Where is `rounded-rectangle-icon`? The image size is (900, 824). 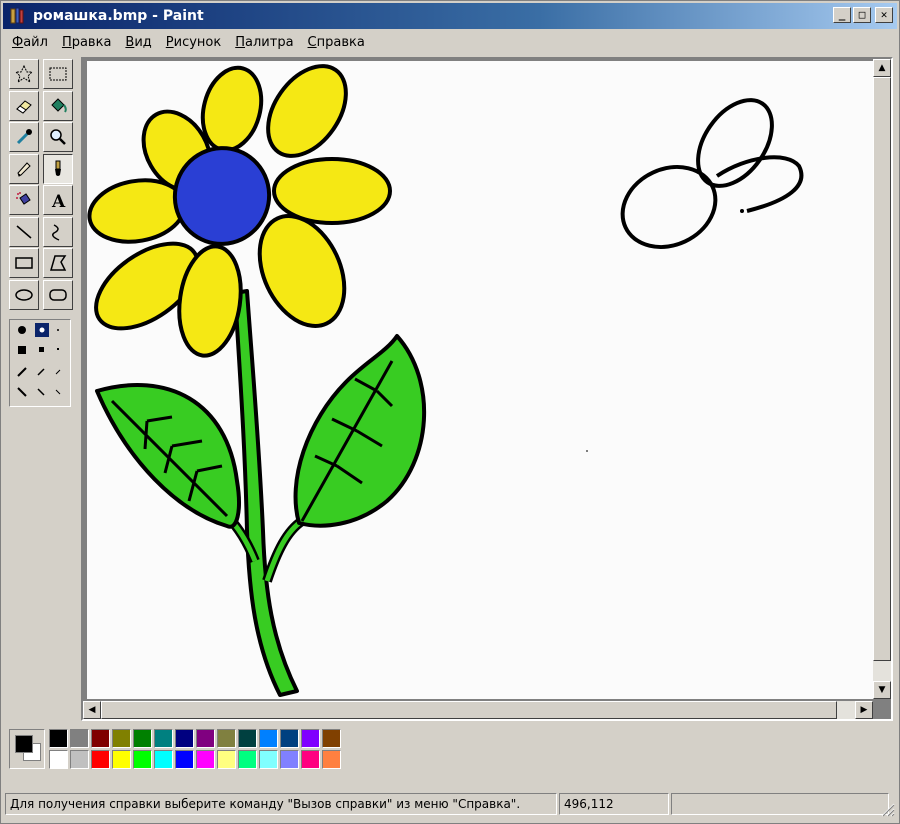 rounded-rectangle-icon is located at coordinates (58, 294).